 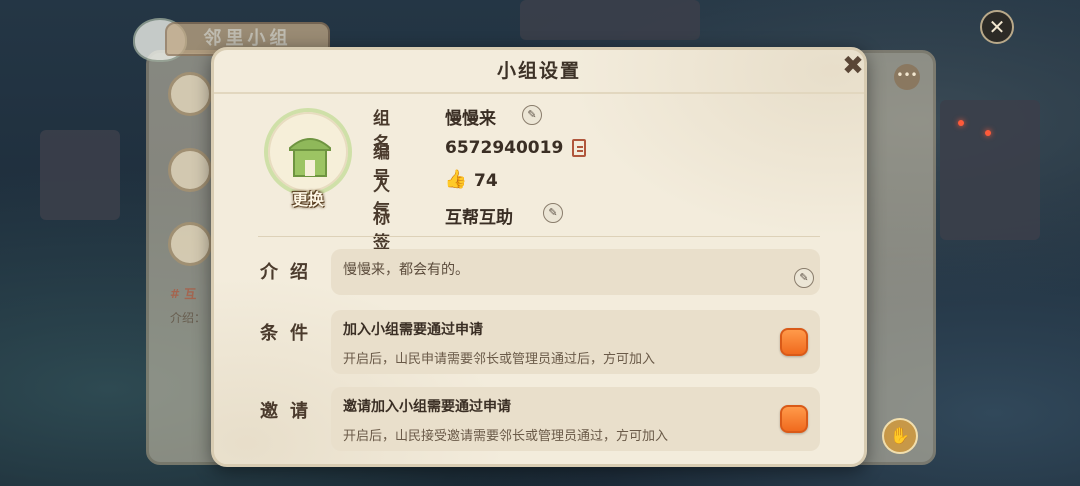 I want to click on dialog-title: 小组设置, so click(x=538, y=71).